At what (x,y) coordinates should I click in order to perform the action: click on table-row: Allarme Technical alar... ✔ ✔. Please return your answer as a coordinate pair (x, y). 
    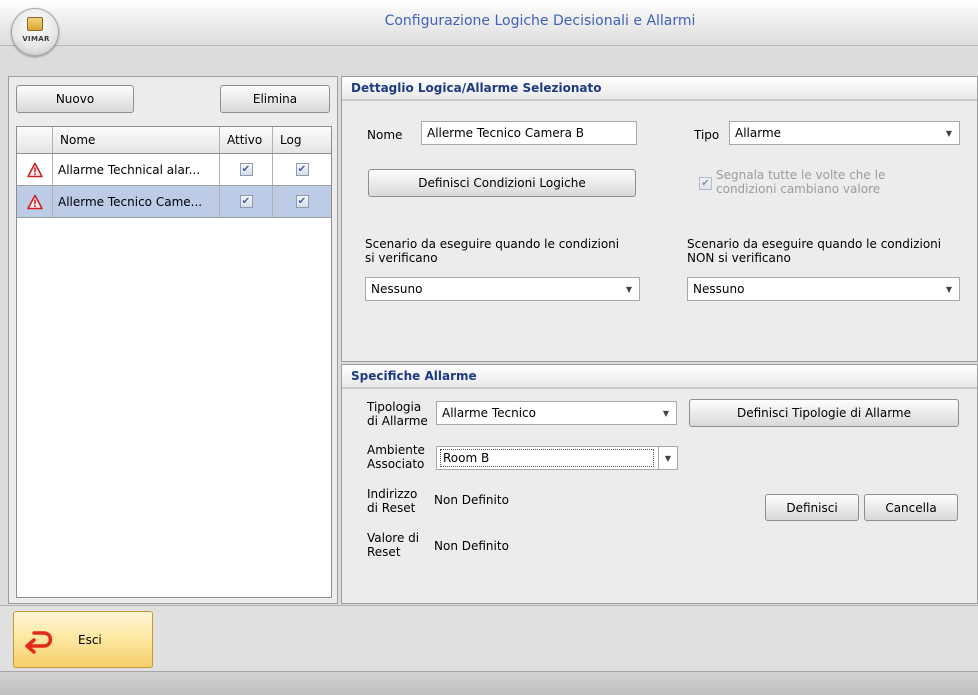
    Looking at the image, I should click on (174, 170).